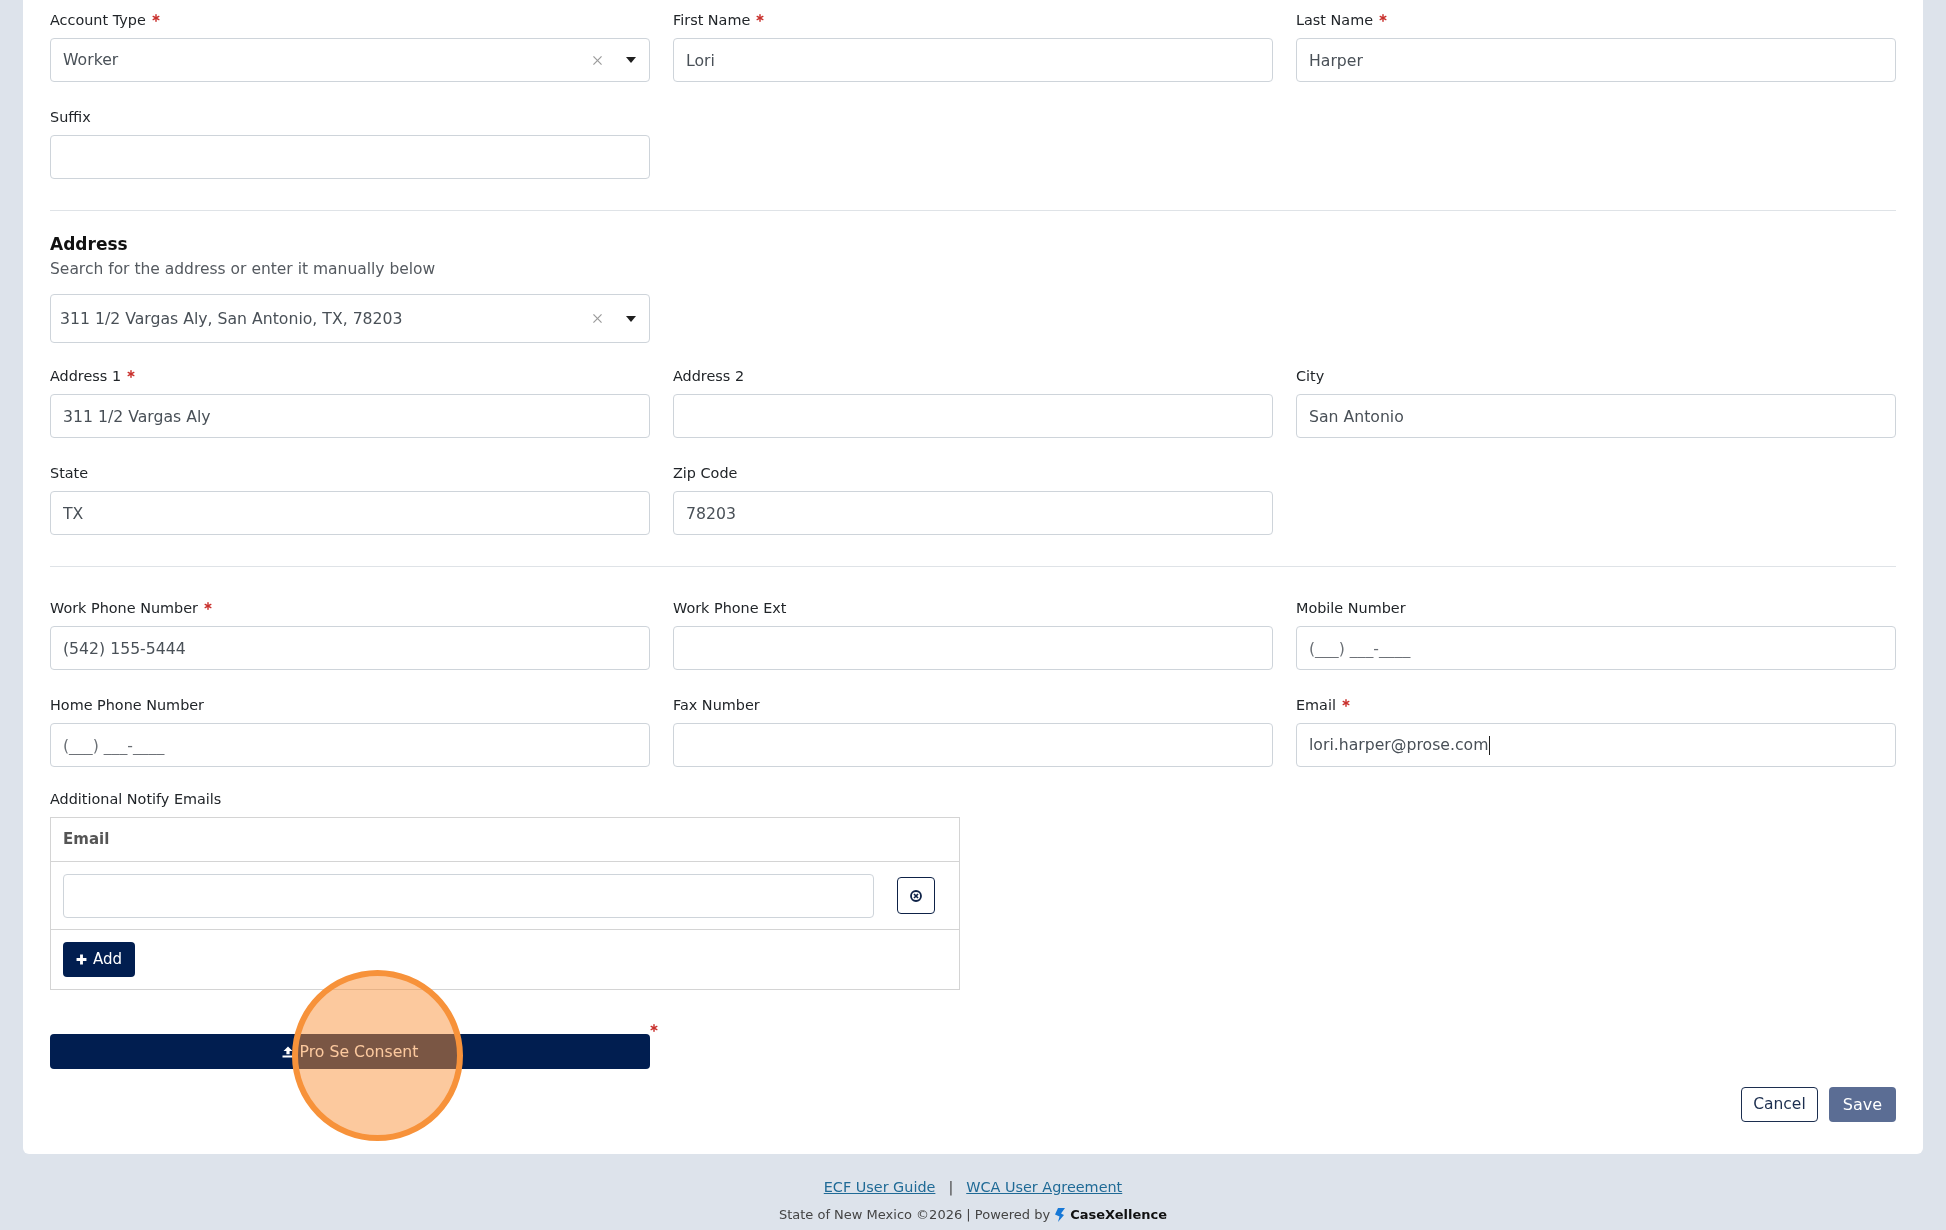  I want to click on field-label: Last Name, so click(1334, 20).